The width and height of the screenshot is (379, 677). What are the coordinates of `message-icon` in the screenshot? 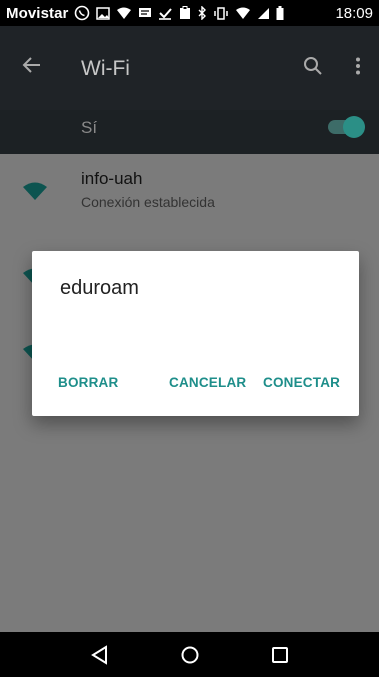 It's located at (145, 13).